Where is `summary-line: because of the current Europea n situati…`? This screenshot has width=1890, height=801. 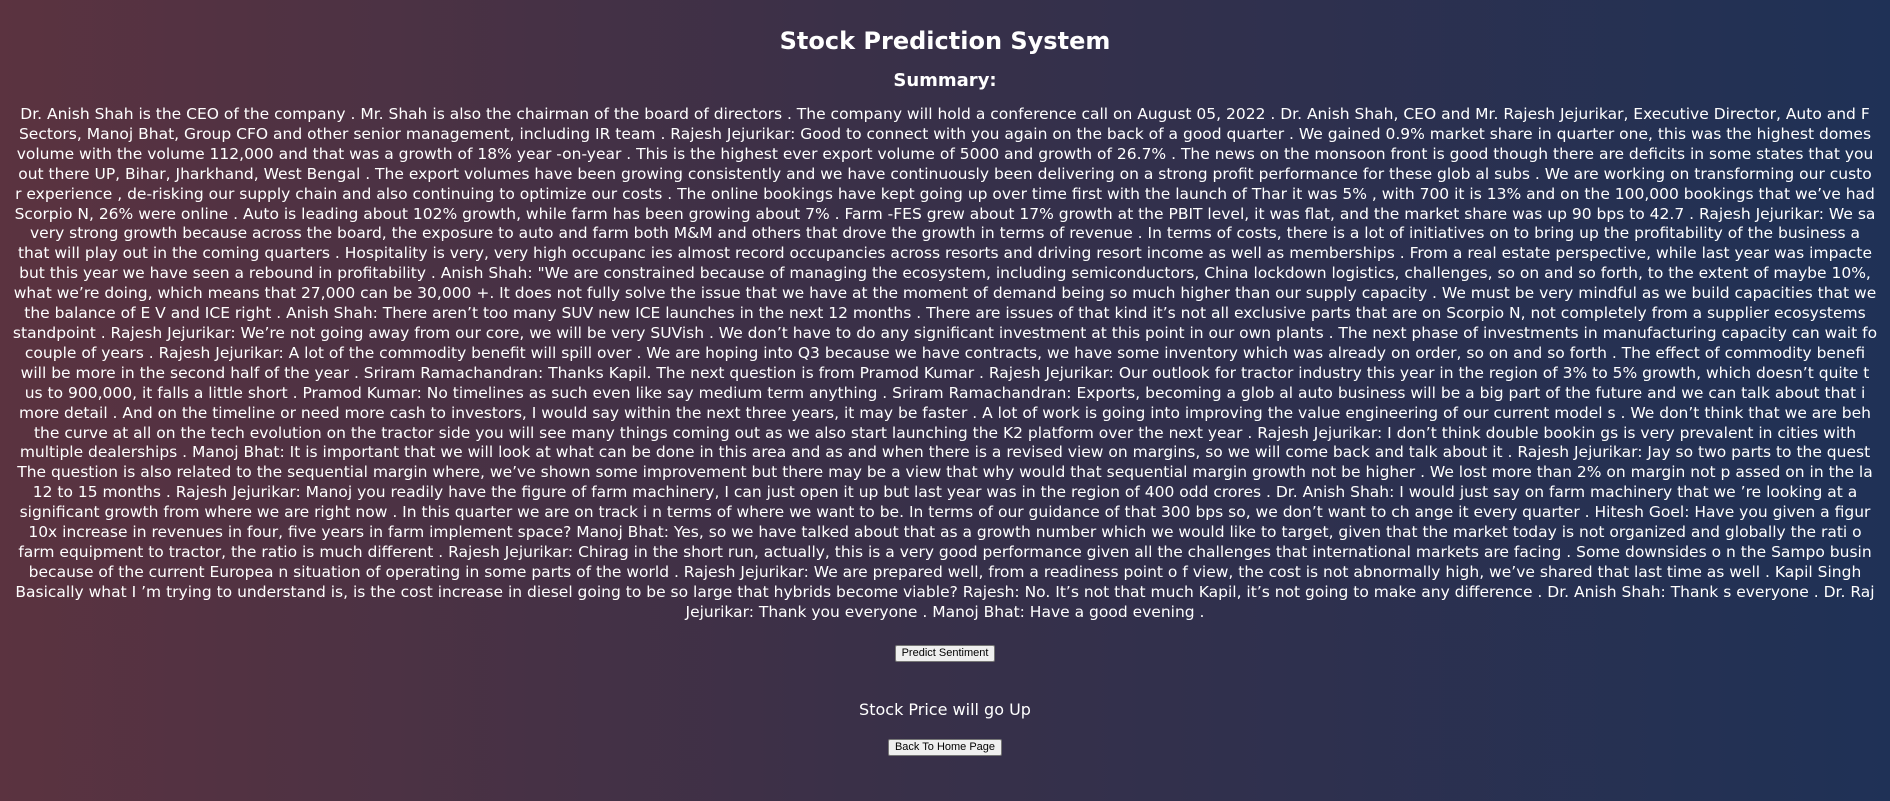
summary-line: because of the current Europea n situati… is located at coordinates (945, 571).